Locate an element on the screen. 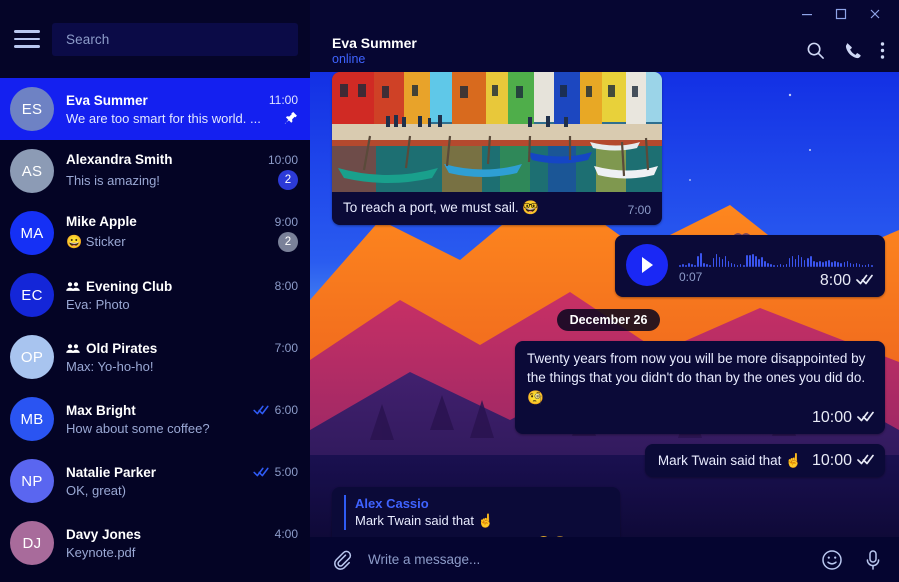 The width and height of the screenshot is (899, 582). quoted-message: Alex Cassio Mark Twain said that ☝️ is located at coordinates (476, 512).